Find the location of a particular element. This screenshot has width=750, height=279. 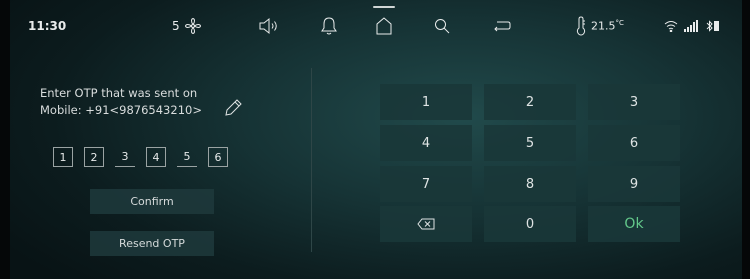

temperature-unit: °C is located at coordinates (619, 23).